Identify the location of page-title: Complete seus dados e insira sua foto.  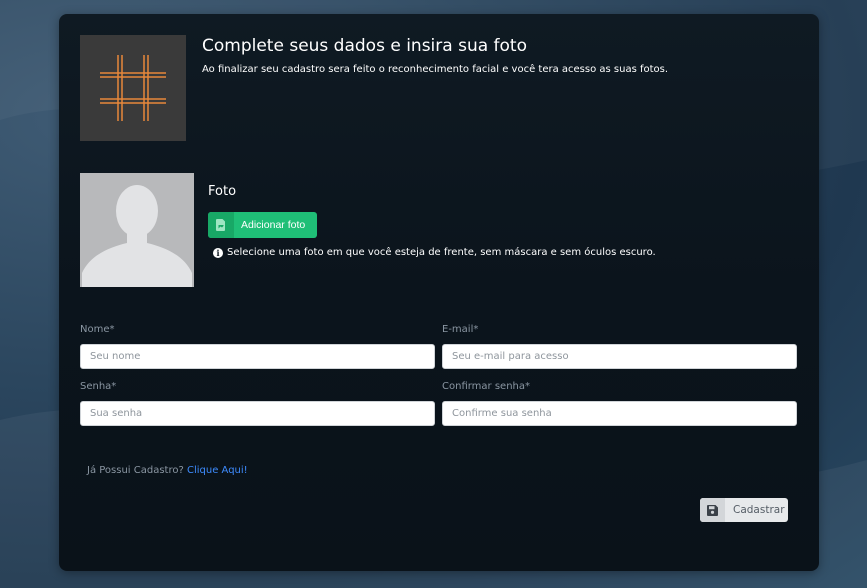
(365, 46).